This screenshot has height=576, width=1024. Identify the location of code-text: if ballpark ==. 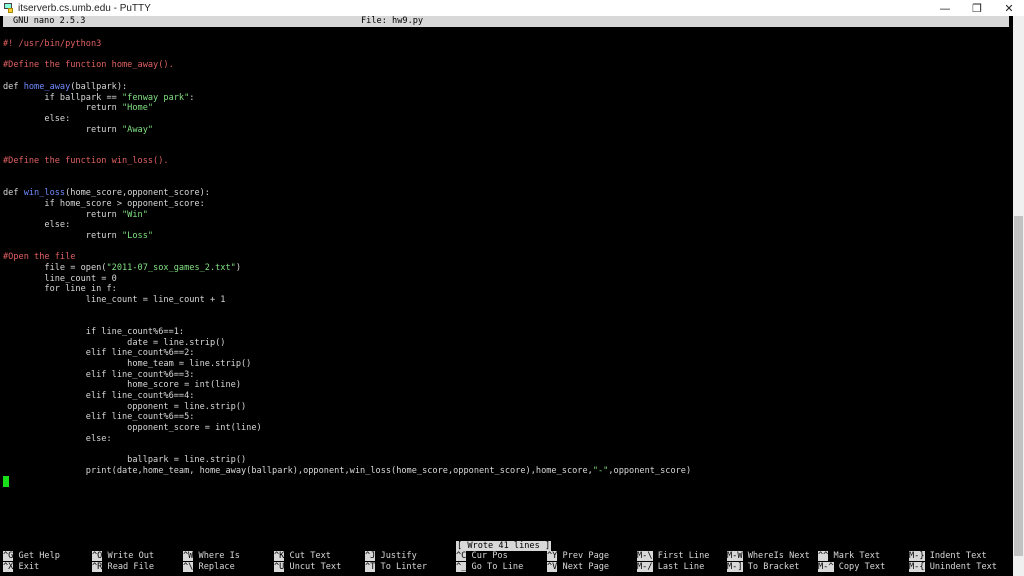
(62, 98).